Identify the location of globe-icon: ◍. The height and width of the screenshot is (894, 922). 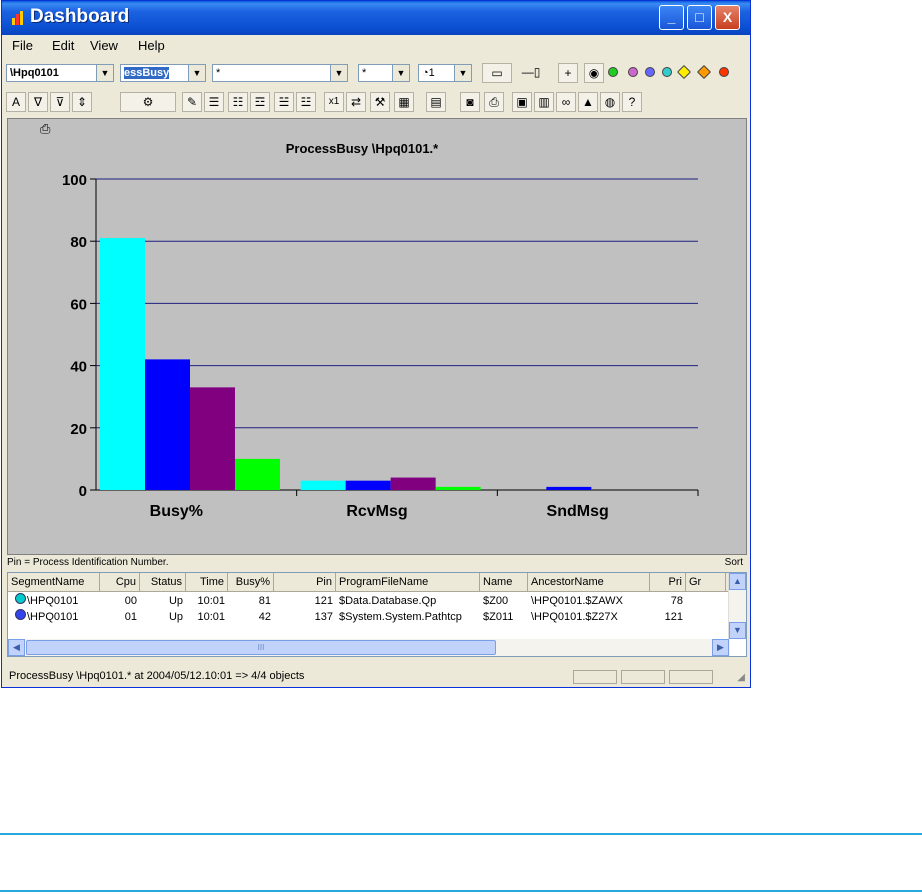
(610, 102).